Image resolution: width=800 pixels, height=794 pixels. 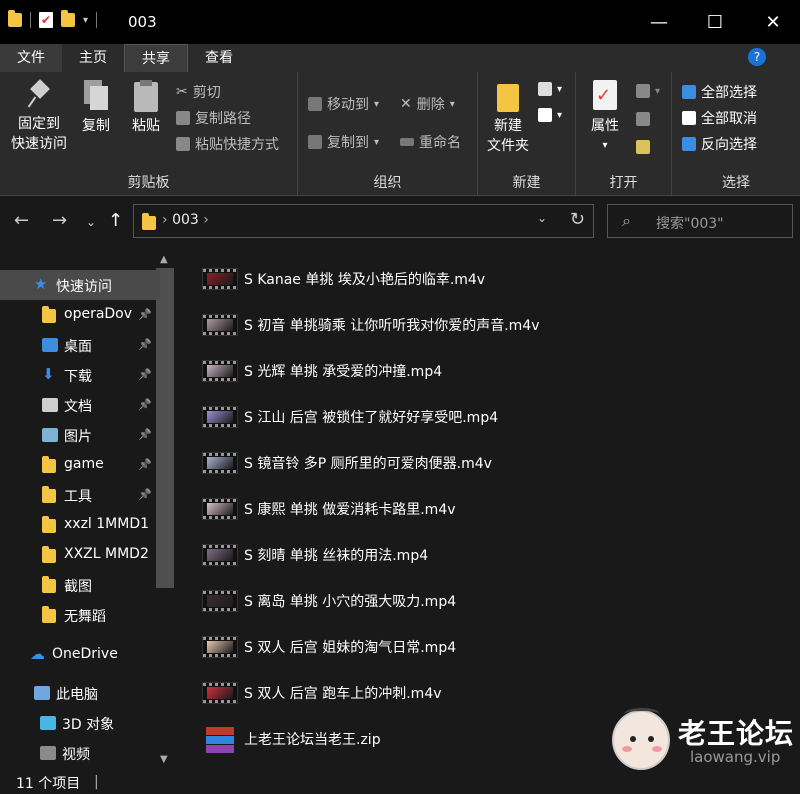 What do you see at coordinates (156, 58) in the screenshot?
I see `tab-share: 共享` at bounding box center [156, 58].